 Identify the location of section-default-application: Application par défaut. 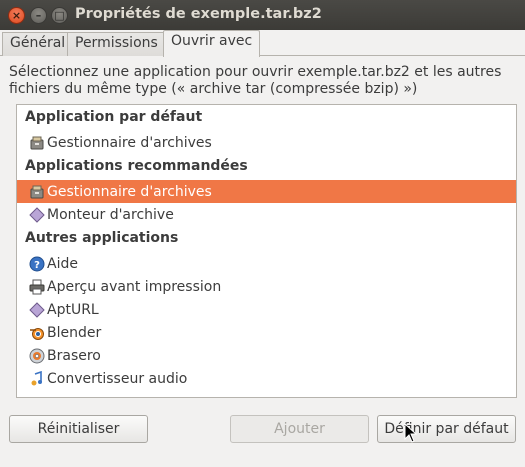
(114, 117).